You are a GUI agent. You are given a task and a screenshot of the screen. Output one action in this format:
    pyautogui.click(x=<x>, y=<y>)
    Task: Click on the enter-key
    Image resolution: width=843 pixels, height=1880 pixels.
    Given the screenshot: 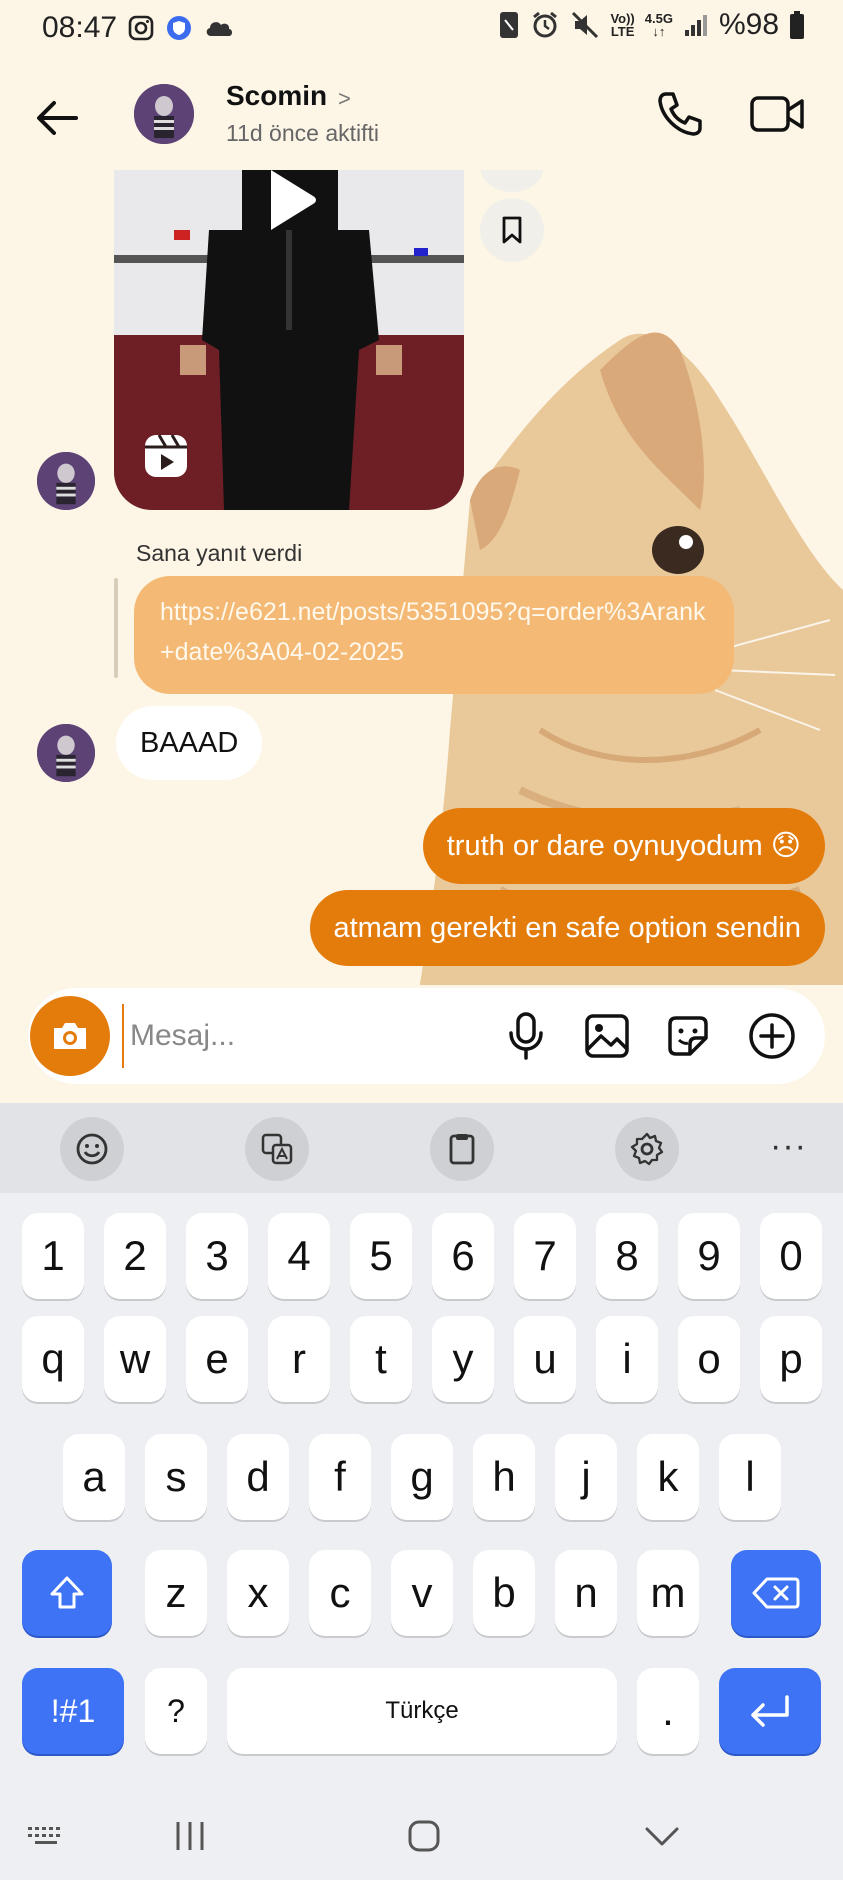 What is the action you would take?
    pyautogui.click(x=770, y=1711)
    